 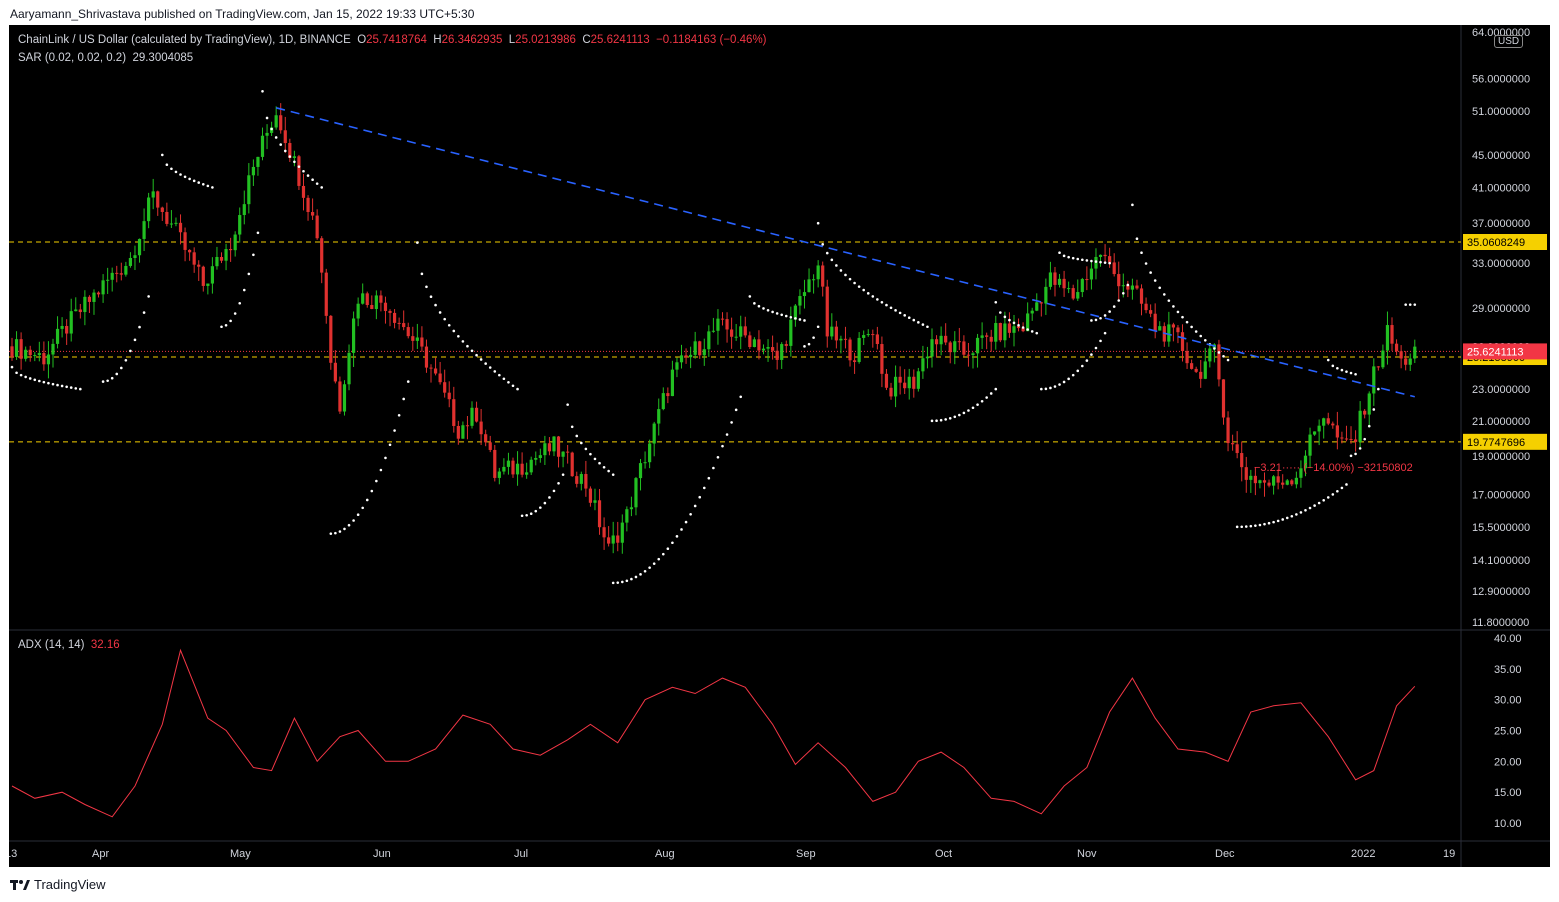 I want to click on currency-badge: USD, so click(x=1509, y=41).